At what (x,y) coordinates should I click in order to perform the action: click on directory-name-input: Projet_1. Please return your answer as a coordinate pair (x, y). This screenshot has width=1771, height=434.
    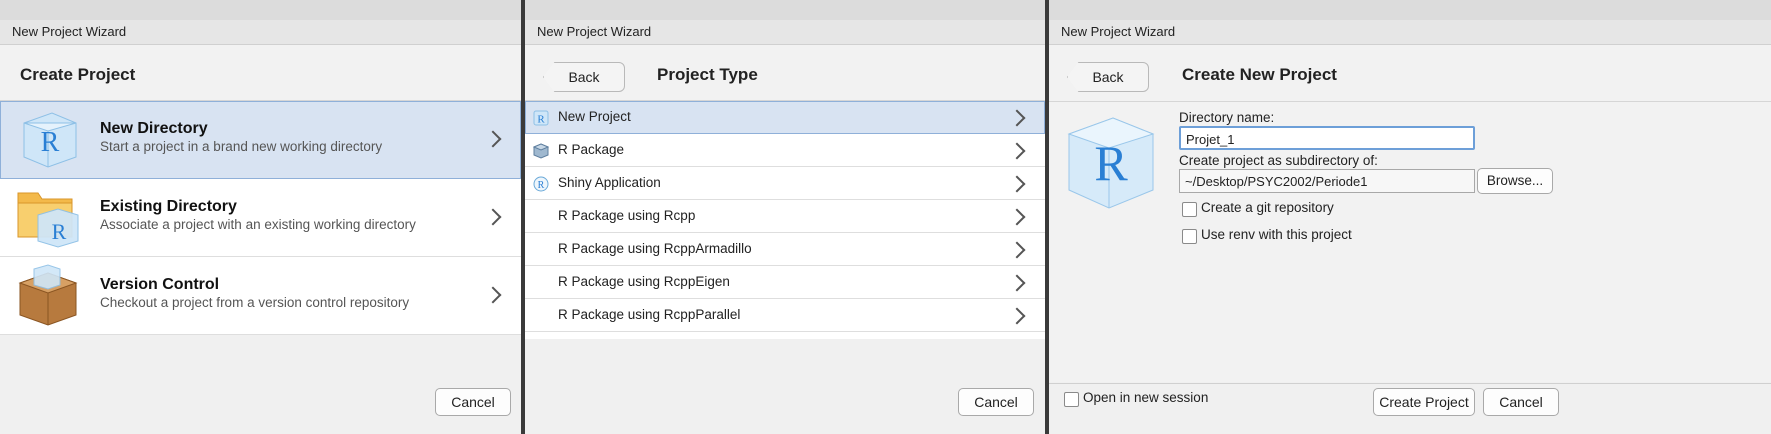
    Looking at the image, I should click on (1327, 138).